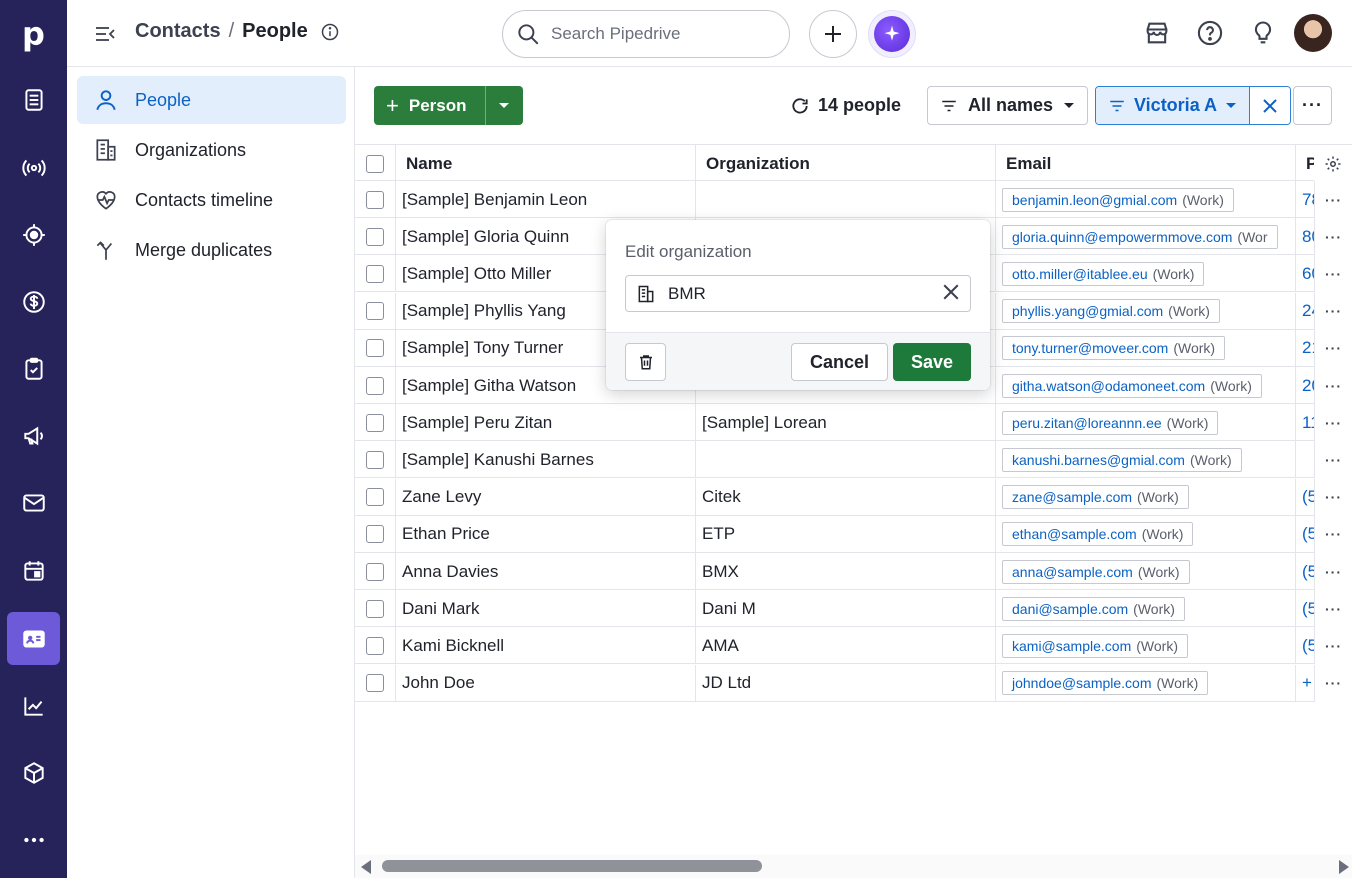 Image resolution: width=1352 pixels, height=878 pixels. I want to click on email-address: peru.zitan@loreannn.ee, so click(1087, 423).